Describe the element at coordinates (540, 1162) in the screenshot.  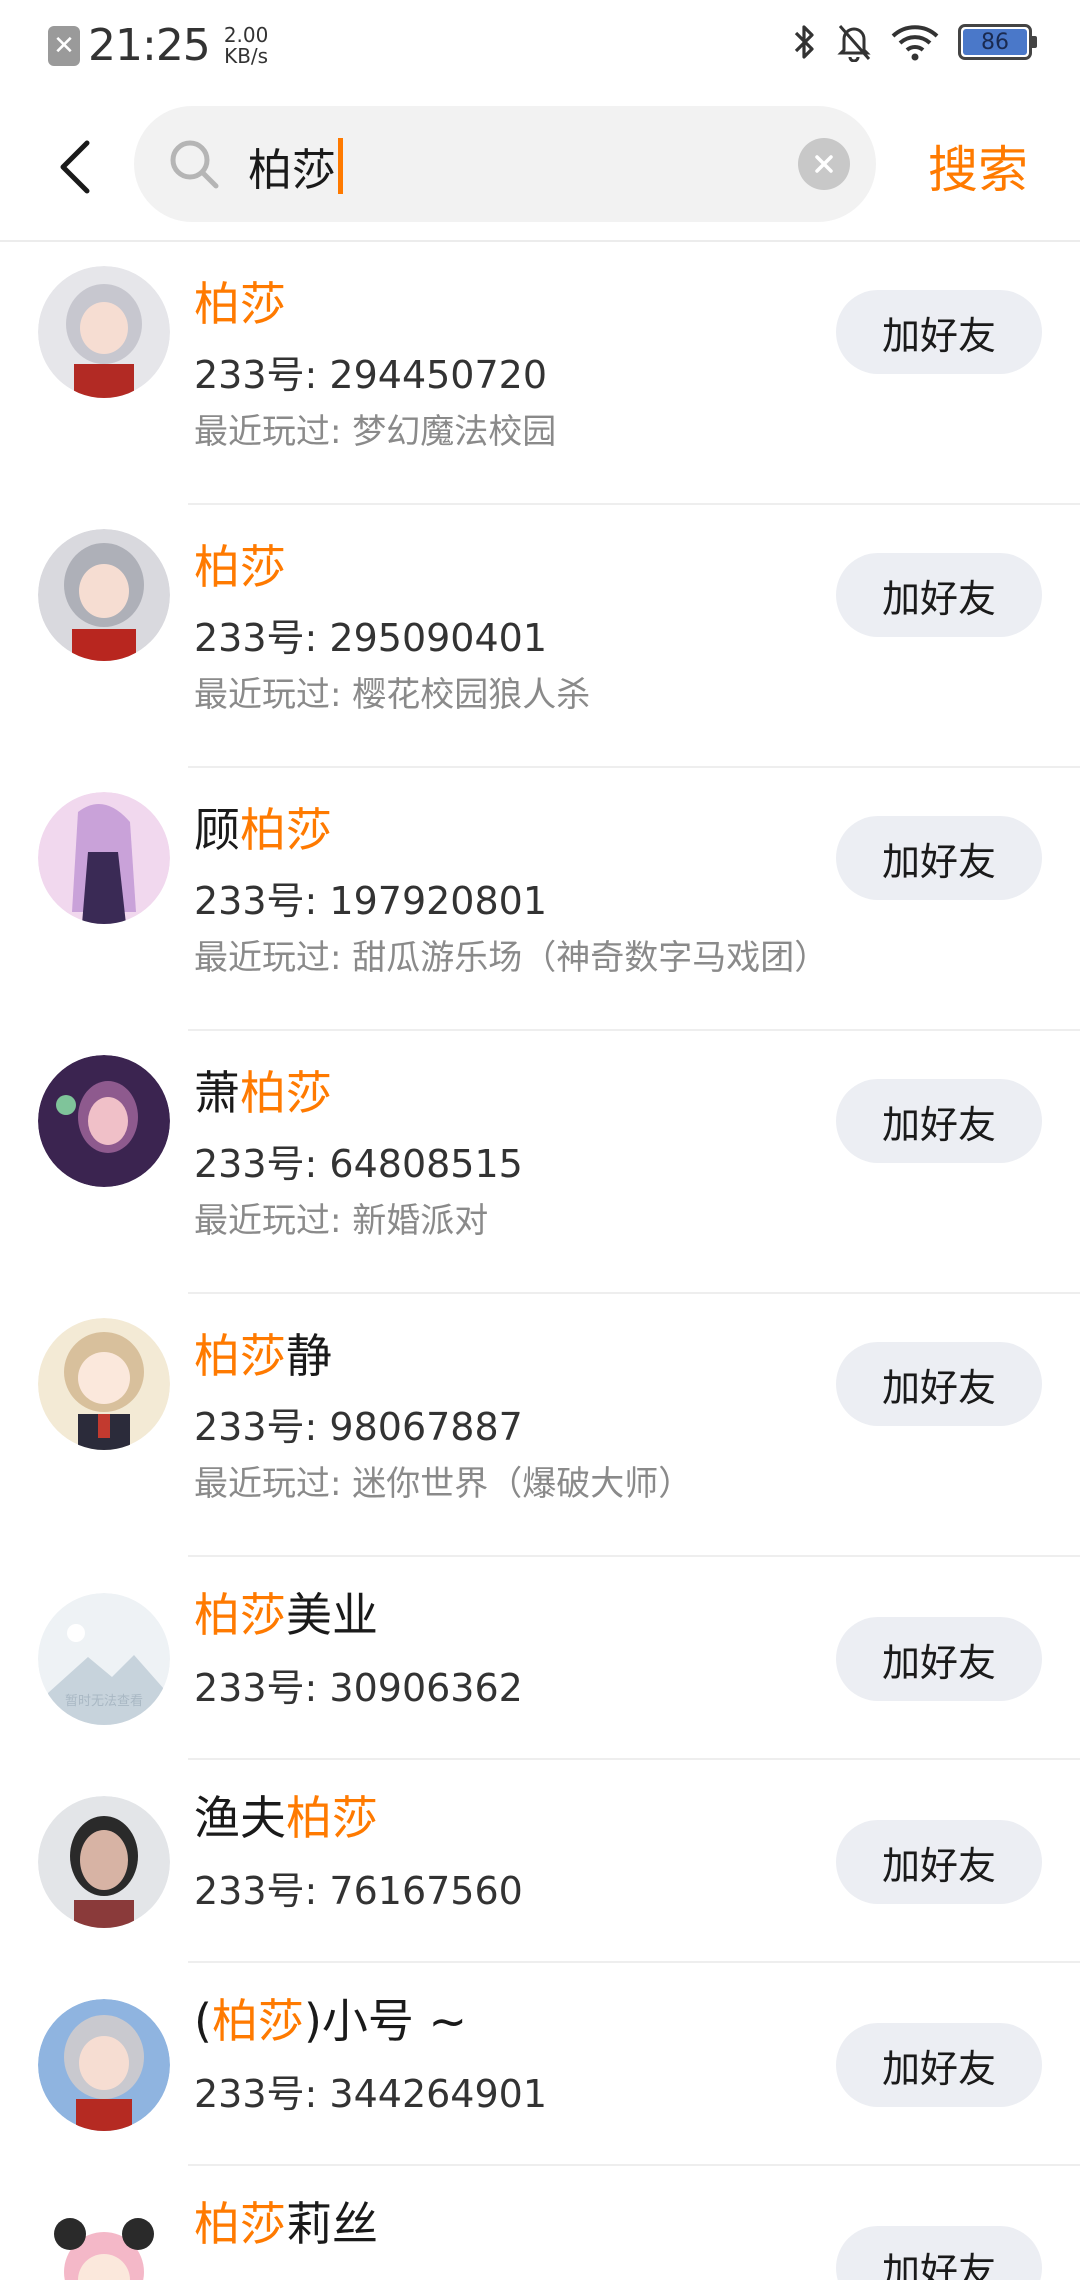
I see `user-result-row: 萧柏莎 233号: 64808515 最近玩过: 新婚派对 加好友` at that location.